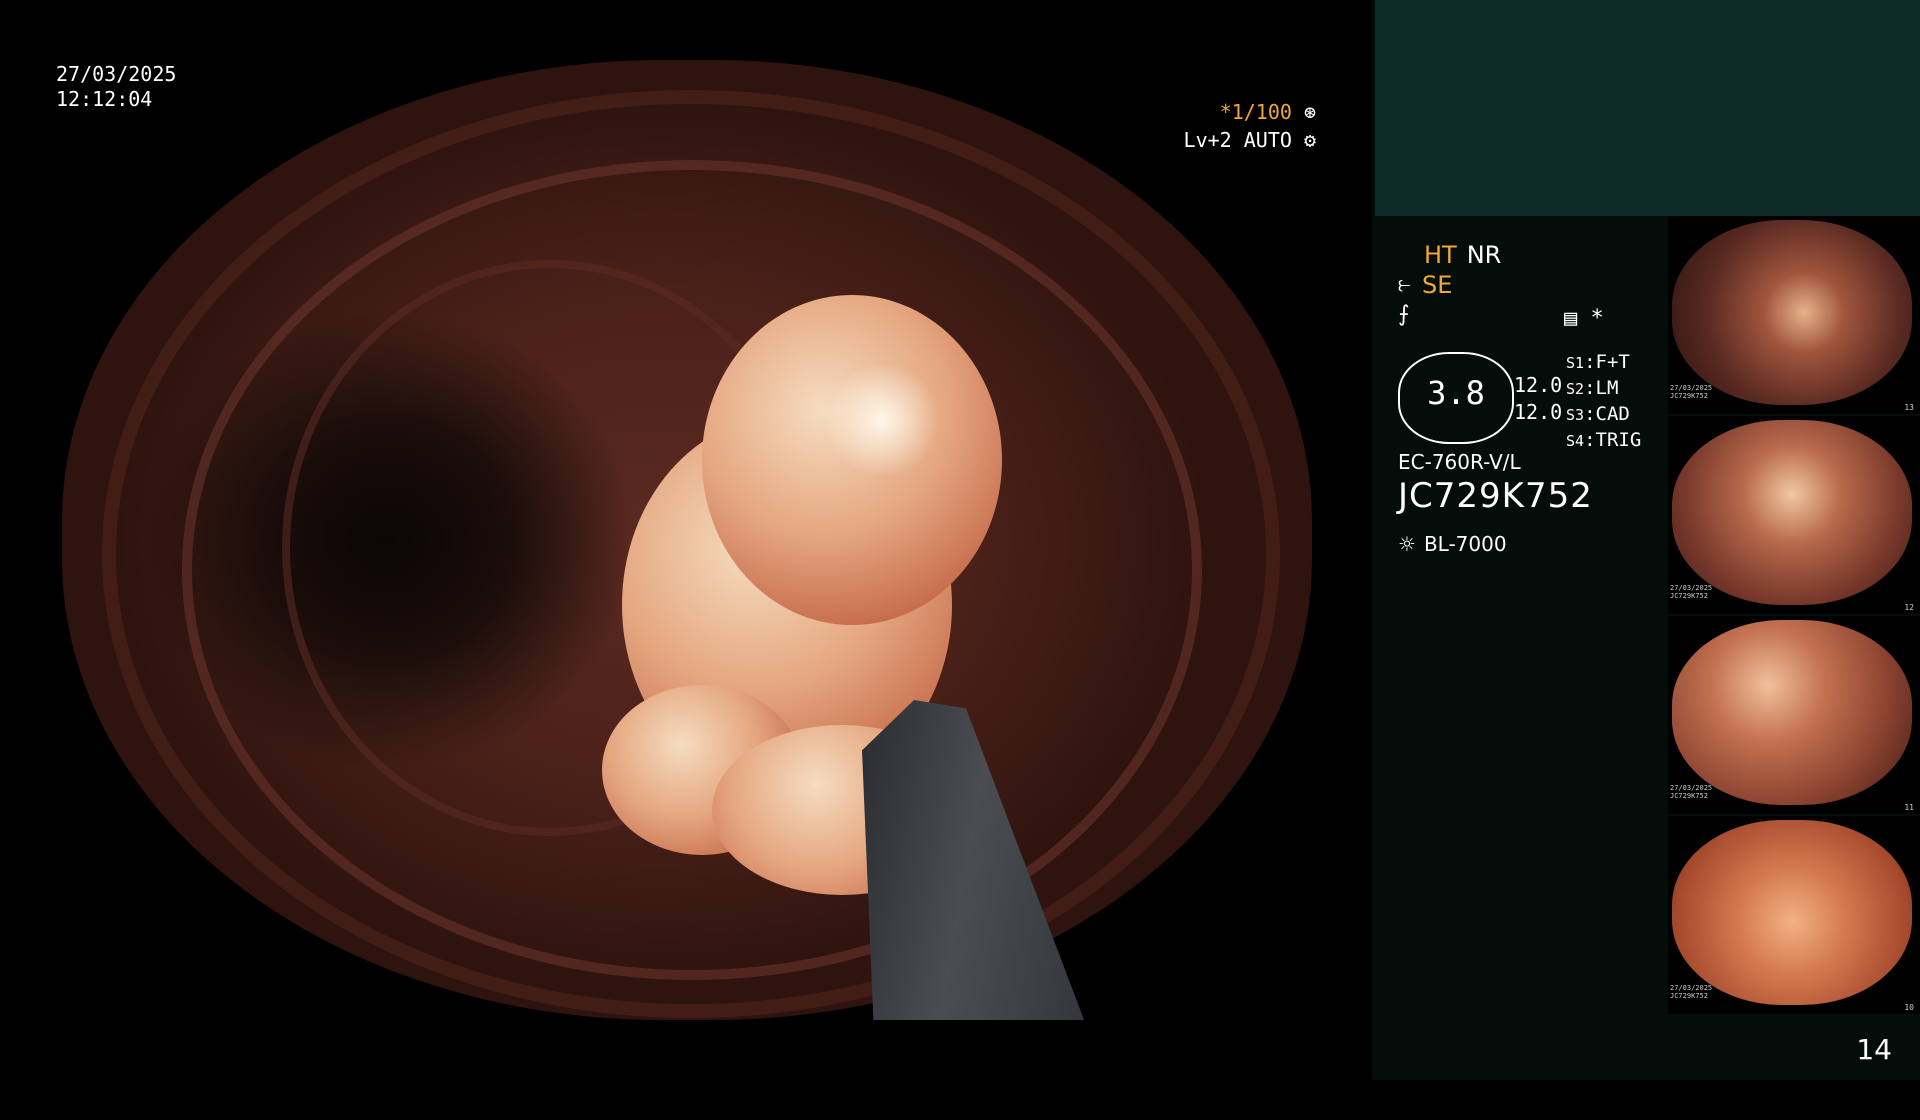 This screenshot has width=1920, height=1120. I want to click on light-reflection, so click(882, 420).